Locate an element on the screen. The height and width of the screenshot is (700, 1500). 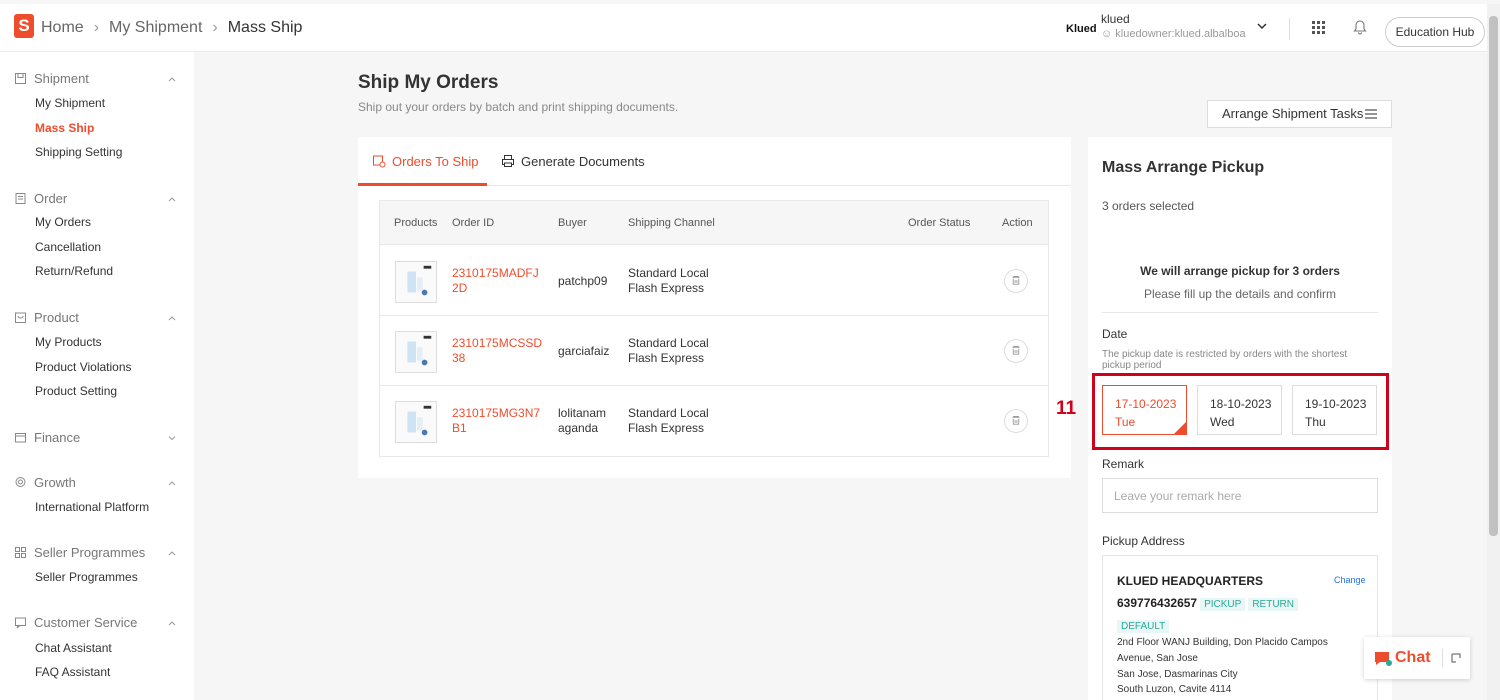
sidebar-section-product: Product is located at coordinates (46, 317).